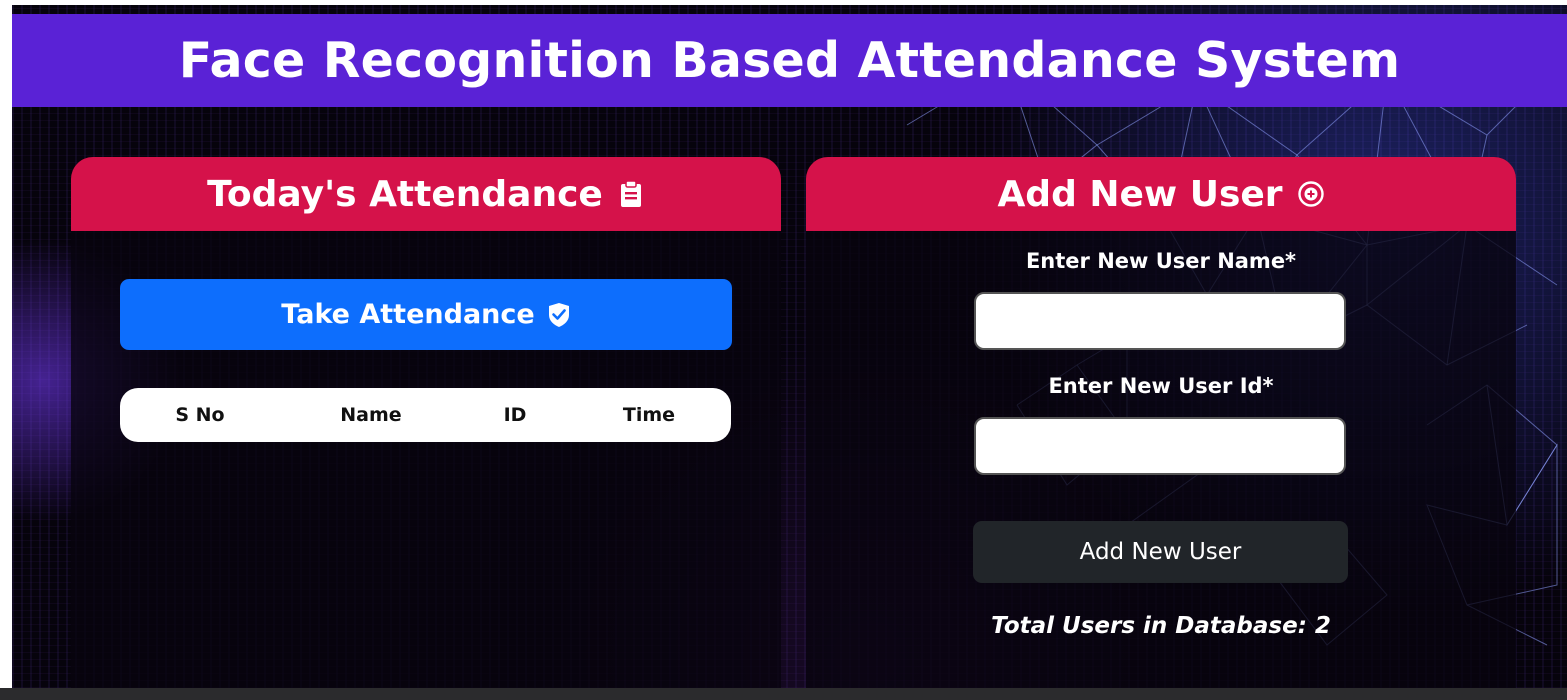  I want to click on username-label: Enter New User Name*, so click(1161, 261).